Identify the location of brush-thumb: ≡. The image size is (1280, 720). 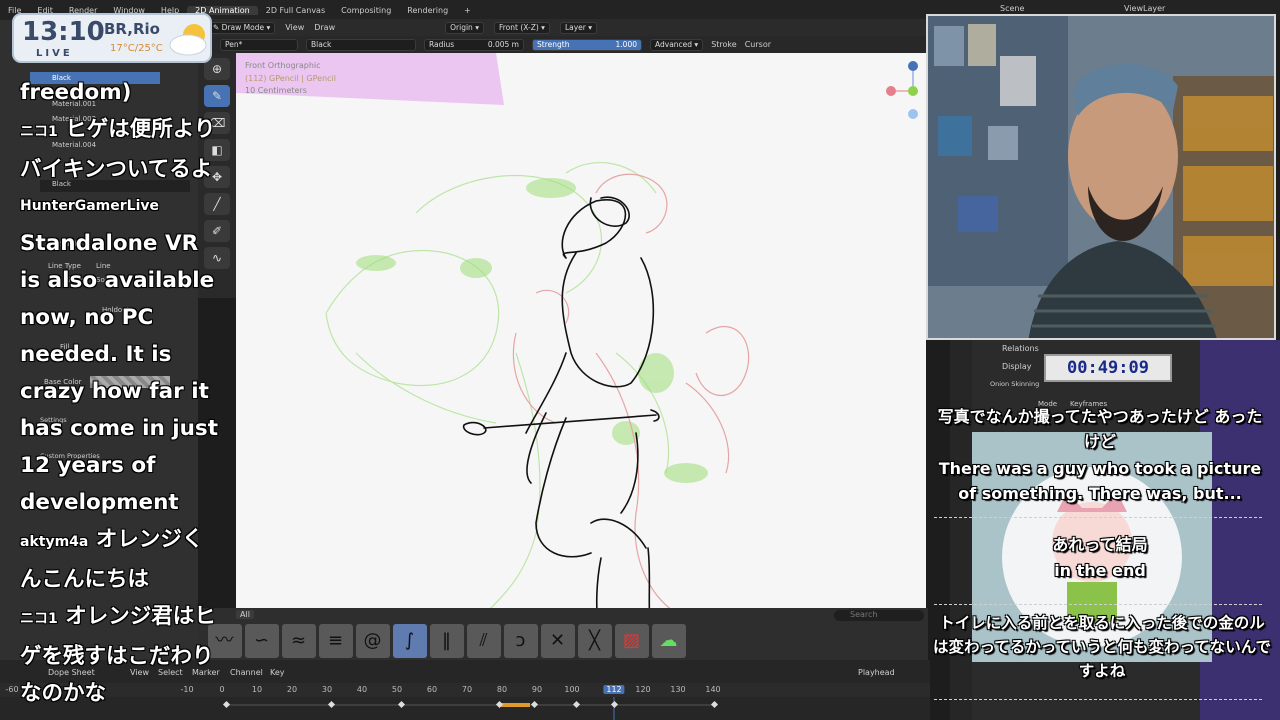
(335, 641).